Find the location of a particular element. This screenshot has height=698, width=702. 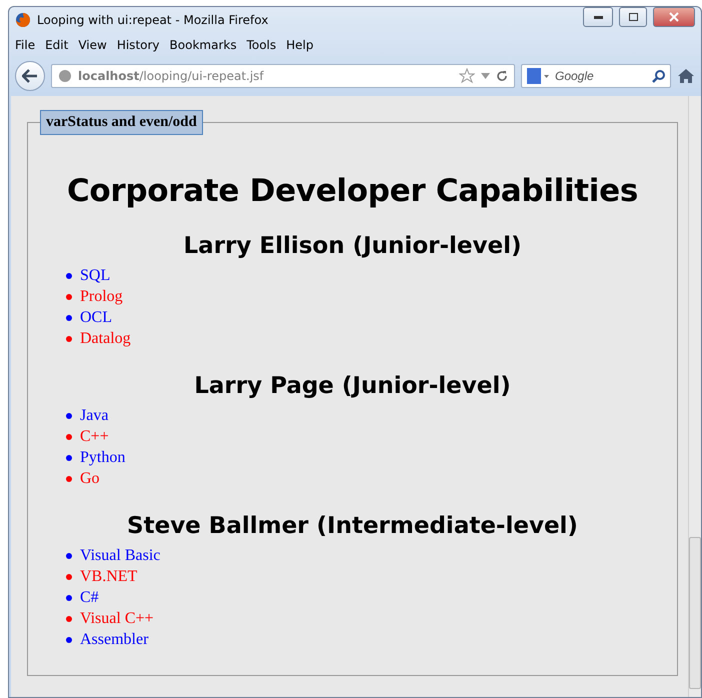

minimize-icon is located at coordinates (598, 17).